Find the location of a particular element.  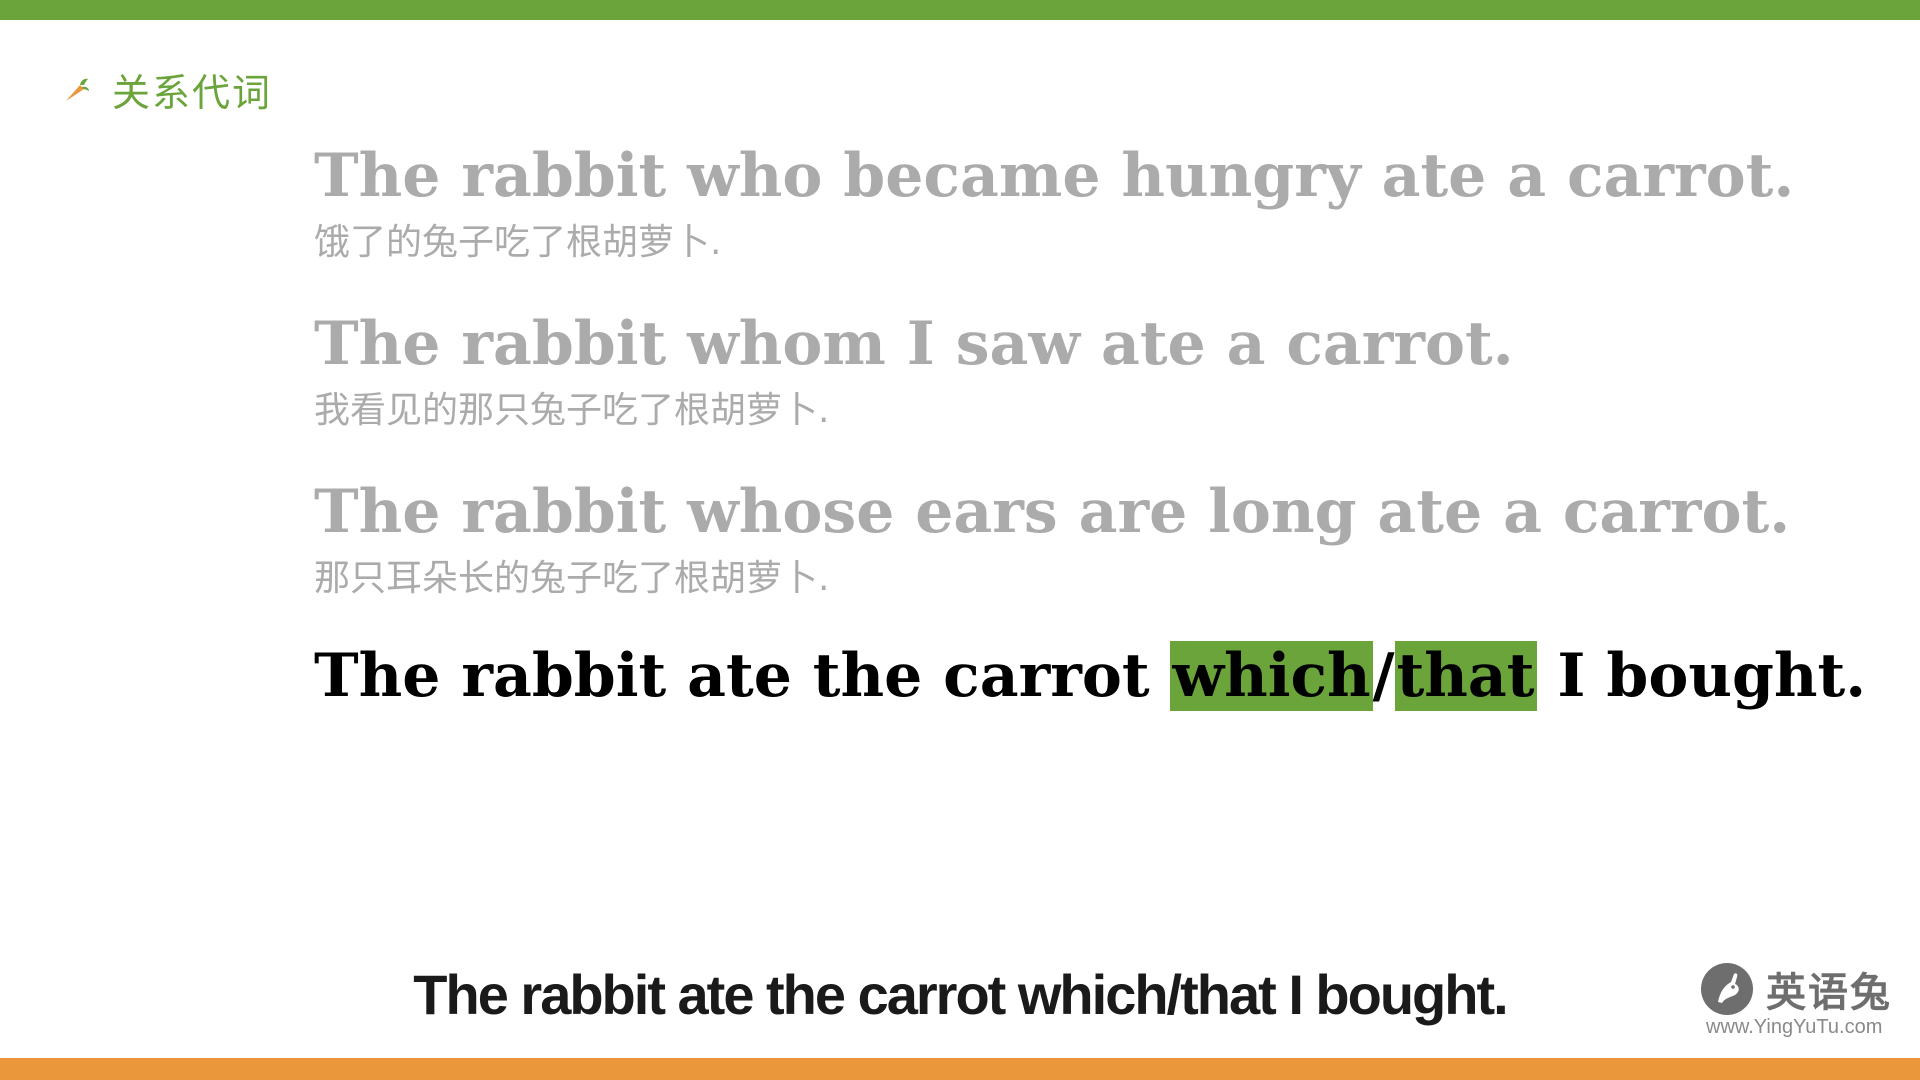

example-english: The rabbit whom I saw ate a carrot. is located at coordinates (914, 344).